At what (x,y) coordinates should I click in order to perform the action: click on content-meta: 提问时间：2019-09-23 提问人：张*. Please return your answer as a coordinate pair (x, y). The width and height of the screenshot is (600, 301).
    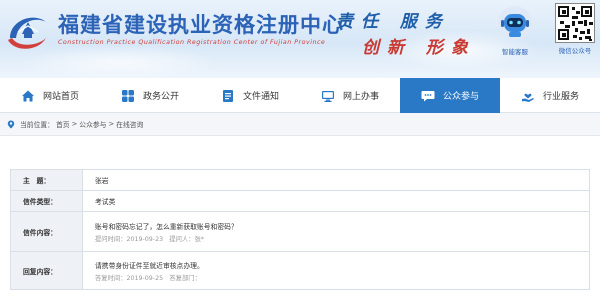
    Looking at the image, I should click on (150, 239).